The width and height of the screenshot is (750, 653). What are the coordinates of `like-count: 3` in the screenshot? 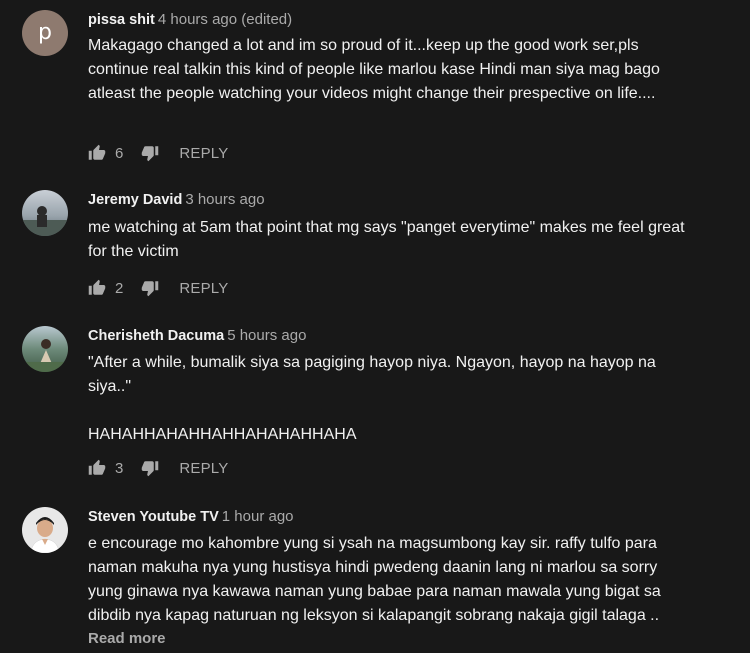 It's located at (119, 468).